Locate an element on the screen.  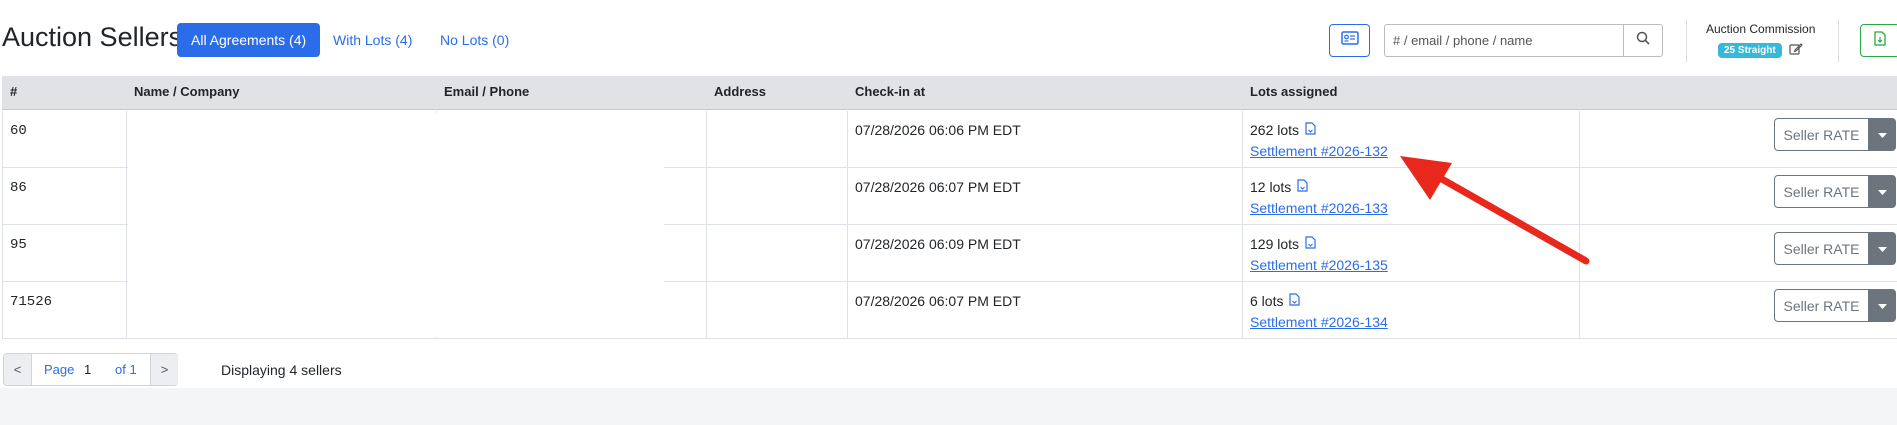
export-button is located at coordinates (1878, 40).